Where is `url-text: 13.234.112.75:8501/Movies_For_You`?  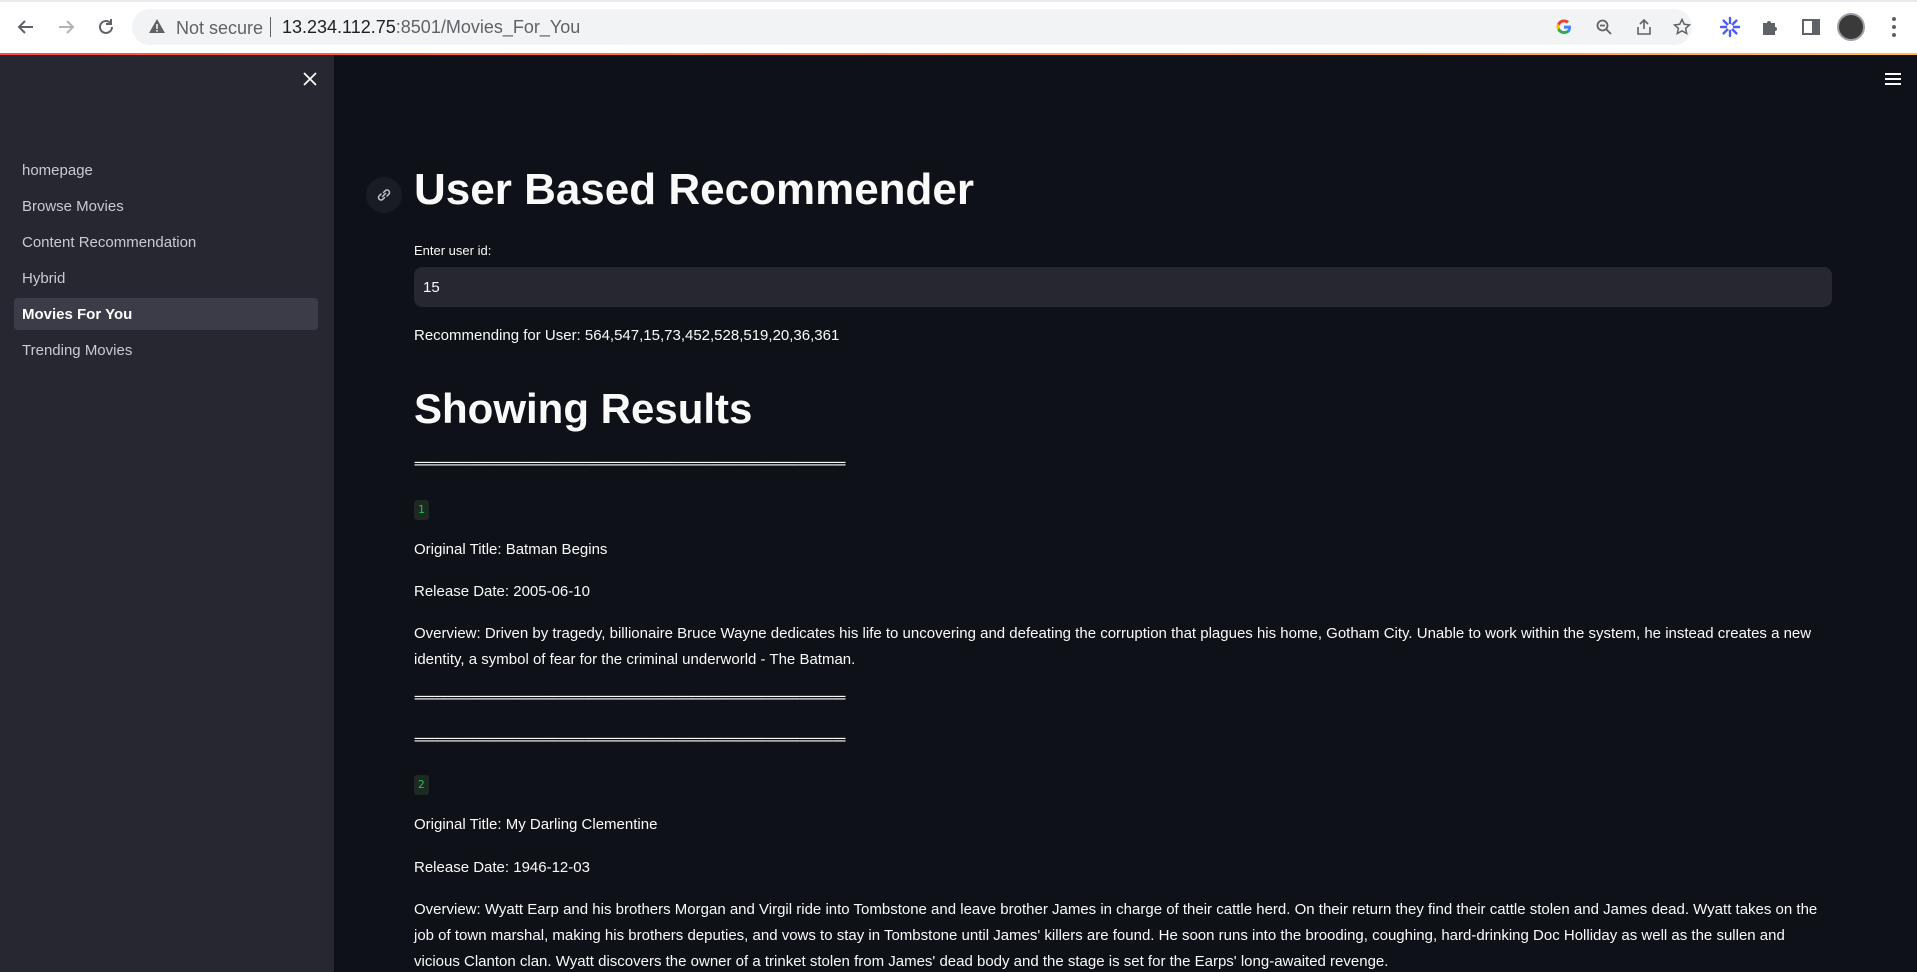 url-text: 13.234.112.75:8501/Movies_For_You is located at coordinates (431, 27).